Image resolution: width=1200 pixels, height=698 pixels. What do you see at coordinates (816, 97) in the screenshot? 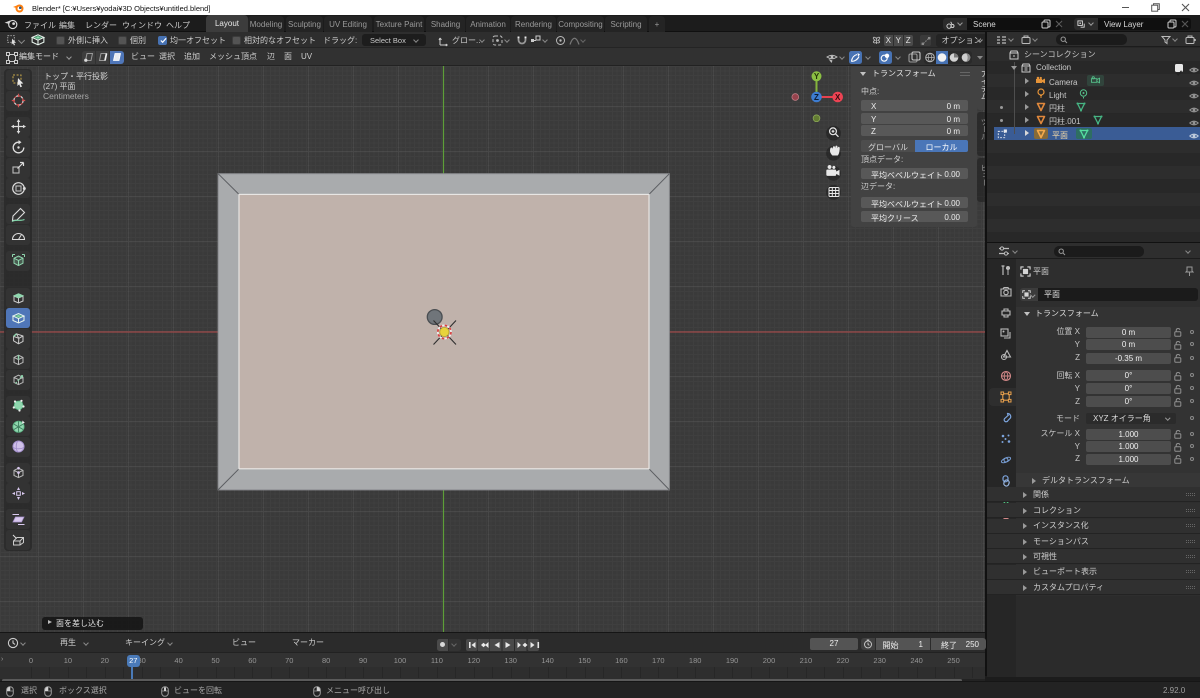
I see `svg-text: Z` at bounding box center [816, 97].